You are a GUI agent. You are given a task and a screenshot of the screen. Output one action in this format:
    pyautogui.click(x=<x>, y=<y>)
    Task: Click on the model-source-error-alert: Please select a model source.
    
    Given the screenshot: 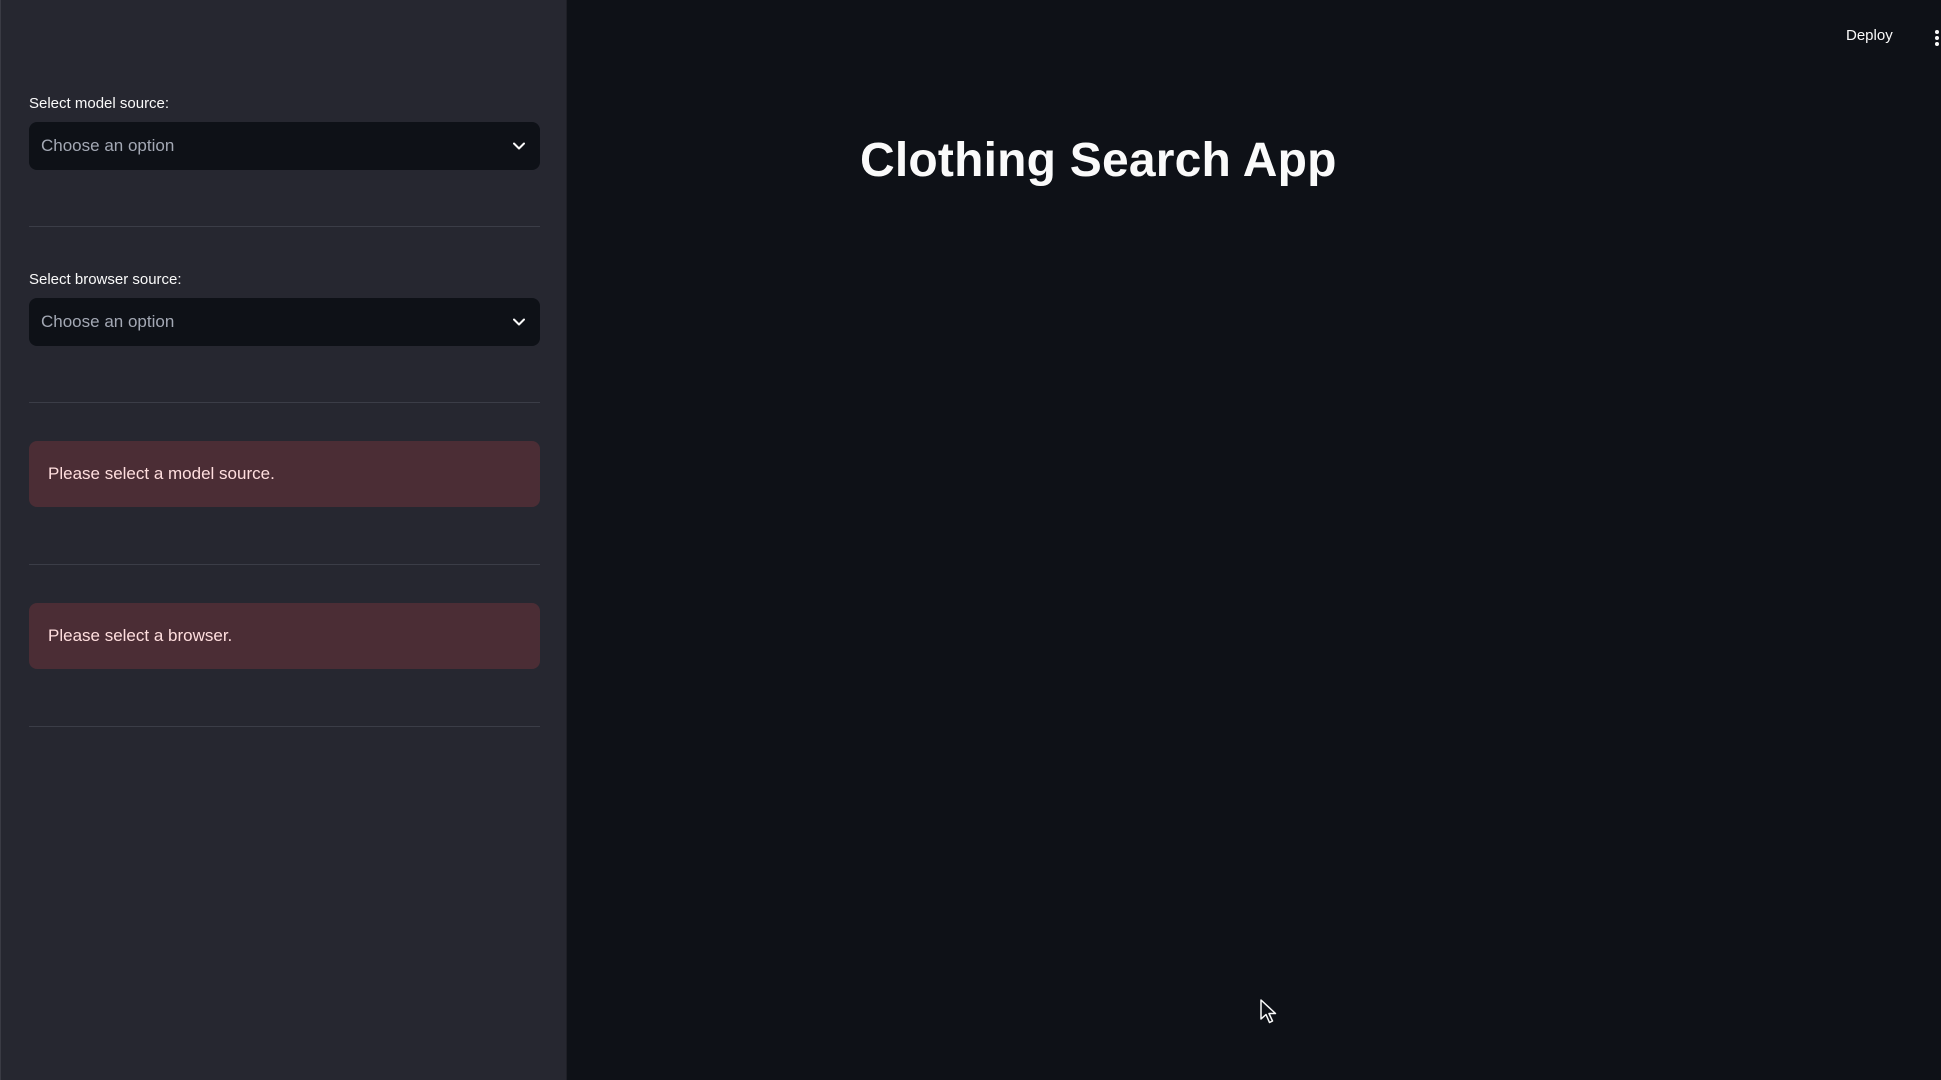 What is the action you would take?
    pyautogui.click(x=284, y=474)
    